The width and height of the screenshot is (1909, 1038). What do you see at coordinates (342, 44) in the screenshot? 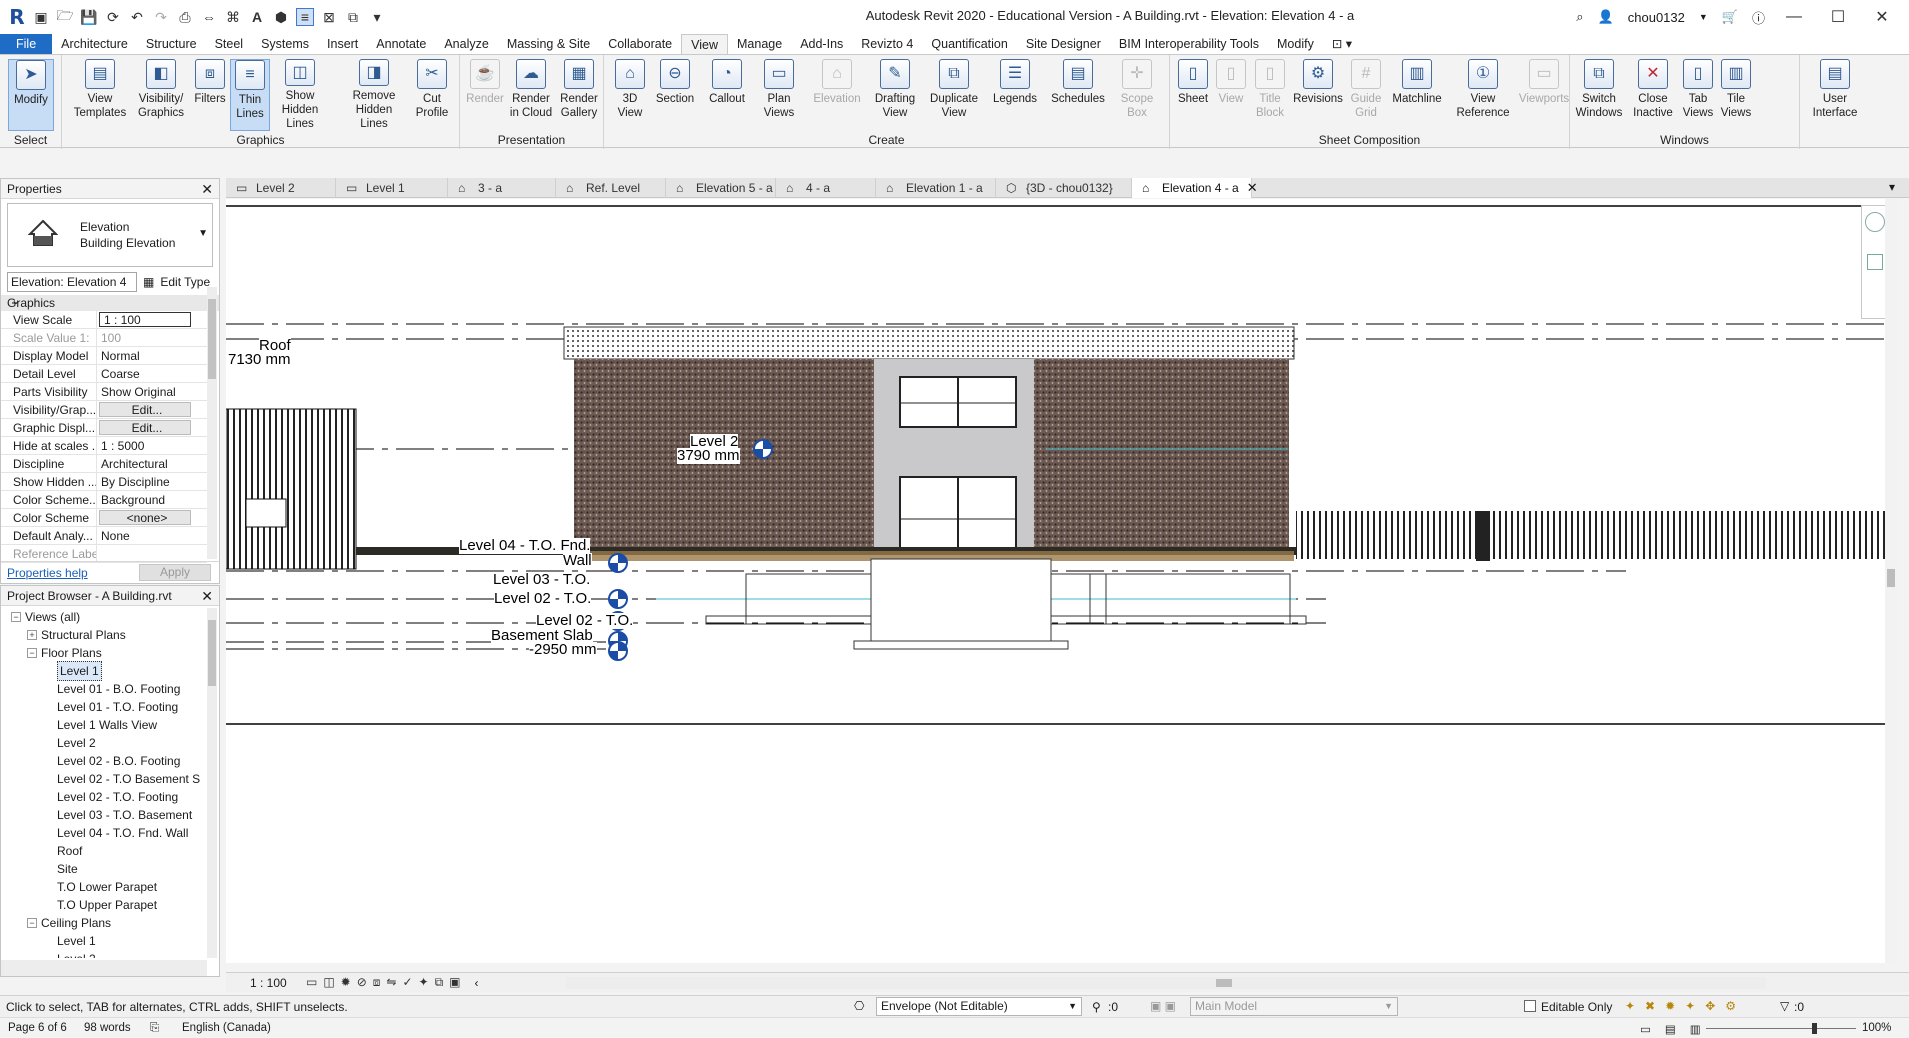
I see `tab-insert: Insert` at bounding box center [342, 44].